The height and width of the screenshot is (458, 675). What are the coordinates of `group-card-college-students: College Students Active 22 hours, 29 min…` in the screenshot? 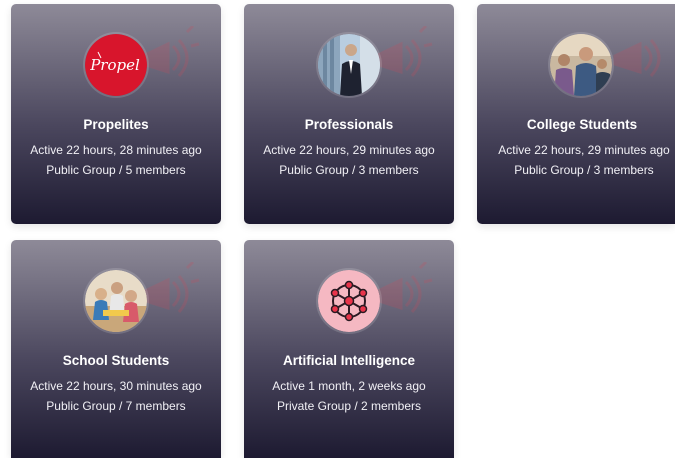 It's located at (576, 114).